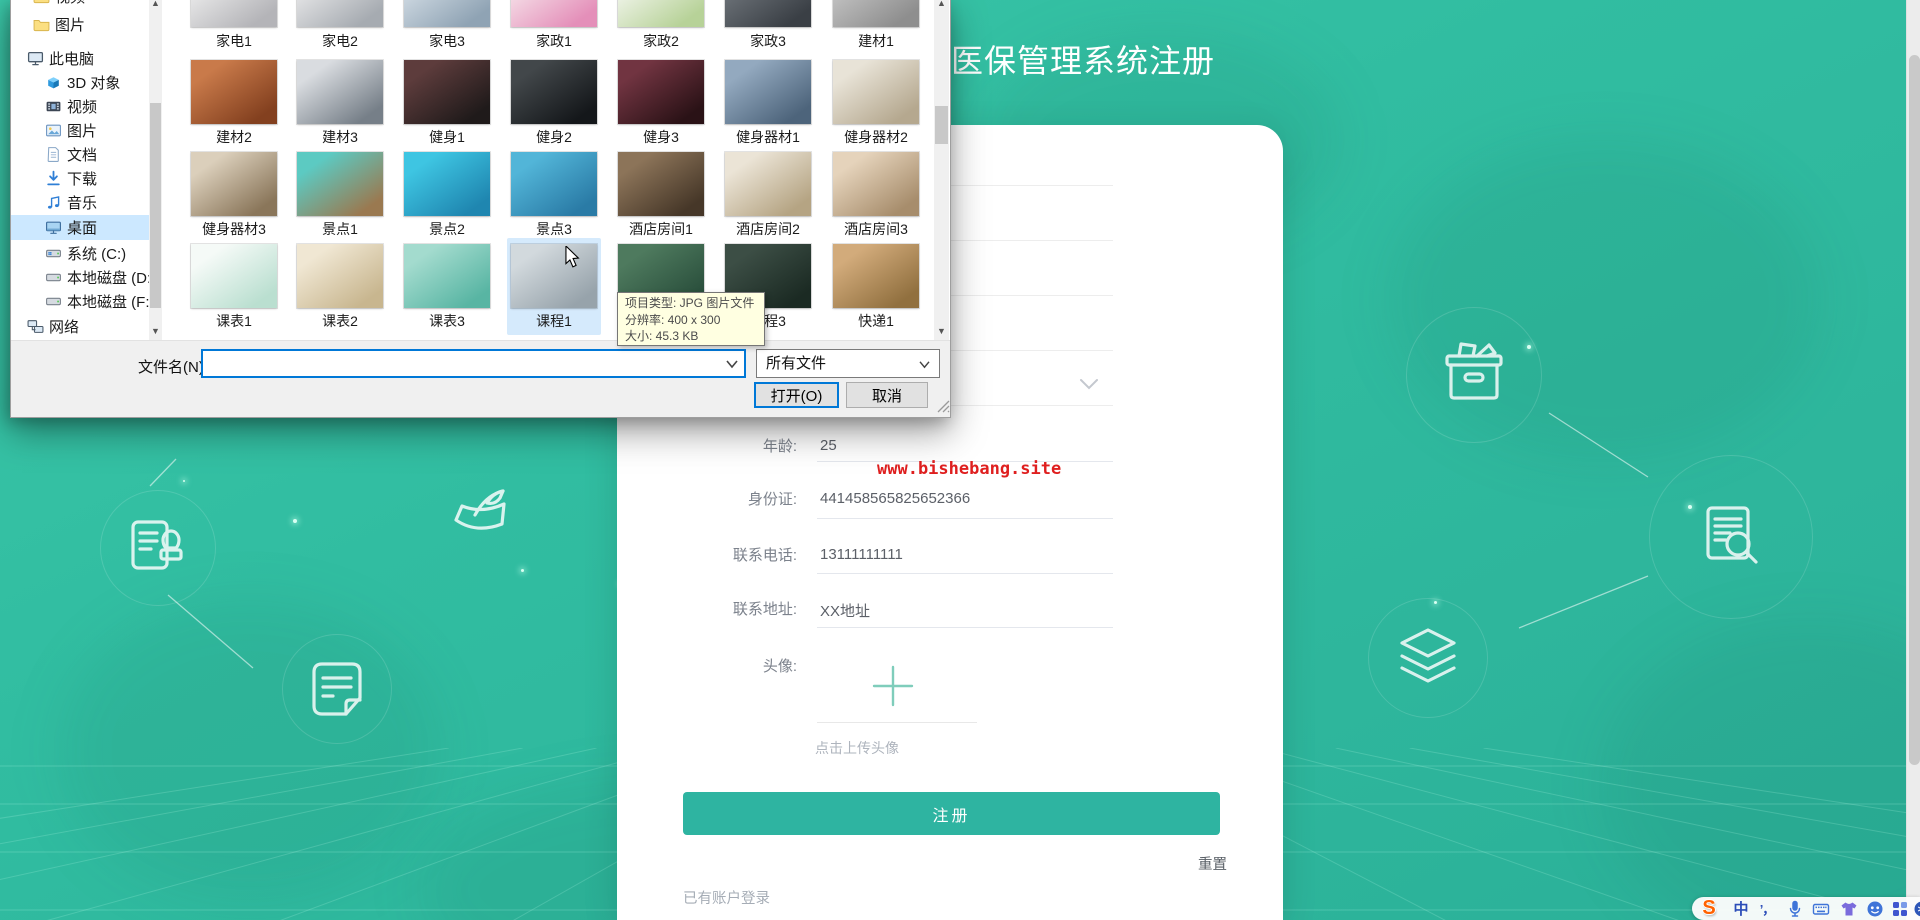 The width and height of the screenshot is (1920, 920). What do you see at coordinates (1741, 908) in the screenshot?
I see `ime-lang-toggle: 中` at bounding box center [1741, 908].